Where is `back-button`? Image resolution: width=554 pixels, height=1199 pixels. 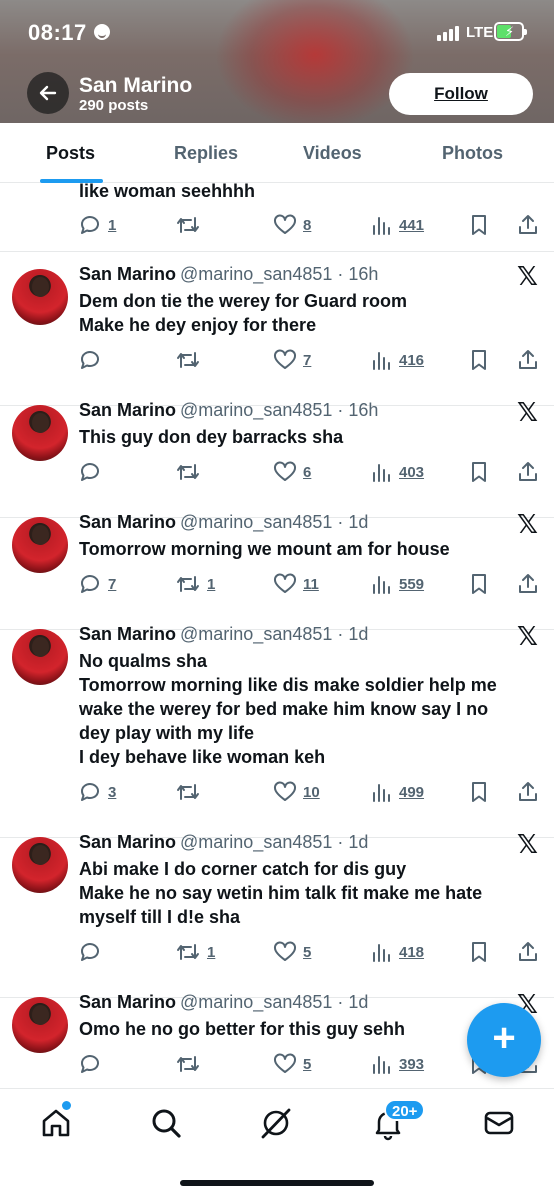 back-button is located at coordinates (48, 93).